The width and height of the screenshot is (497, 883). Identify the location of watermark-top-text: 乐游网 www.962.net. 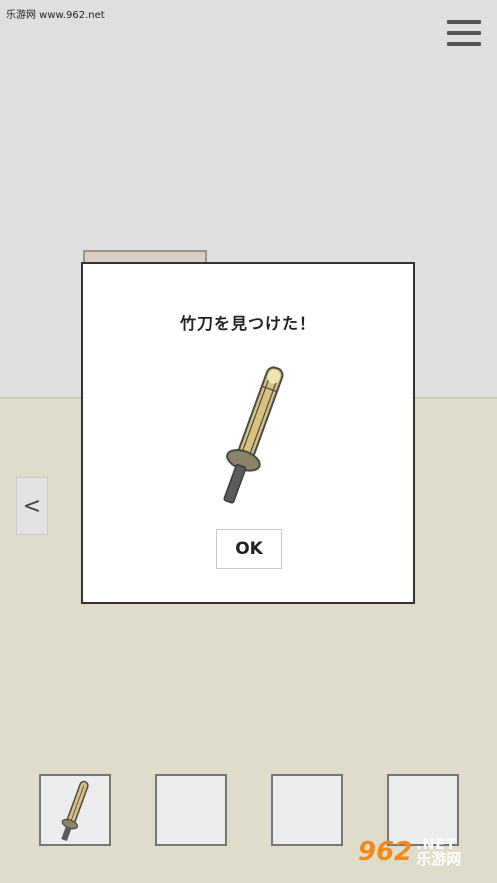
(55, 15).